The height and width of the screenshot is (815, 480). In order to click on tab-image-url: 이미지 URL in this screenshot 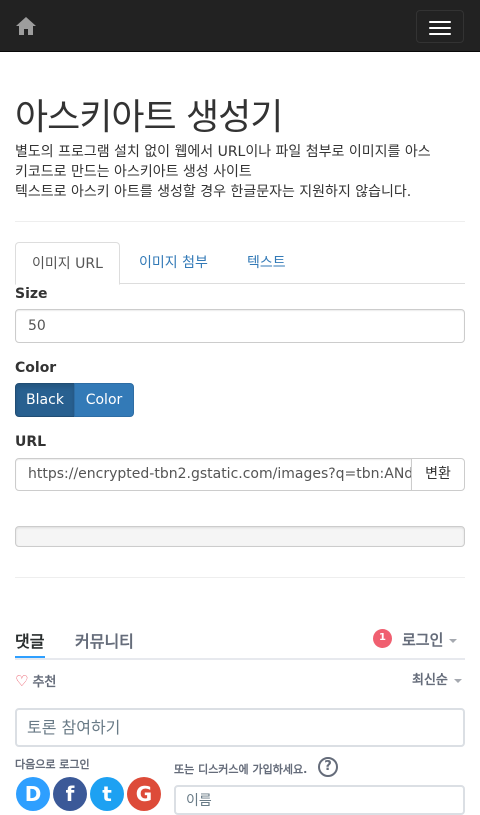, I will do `click(67, 263)`.